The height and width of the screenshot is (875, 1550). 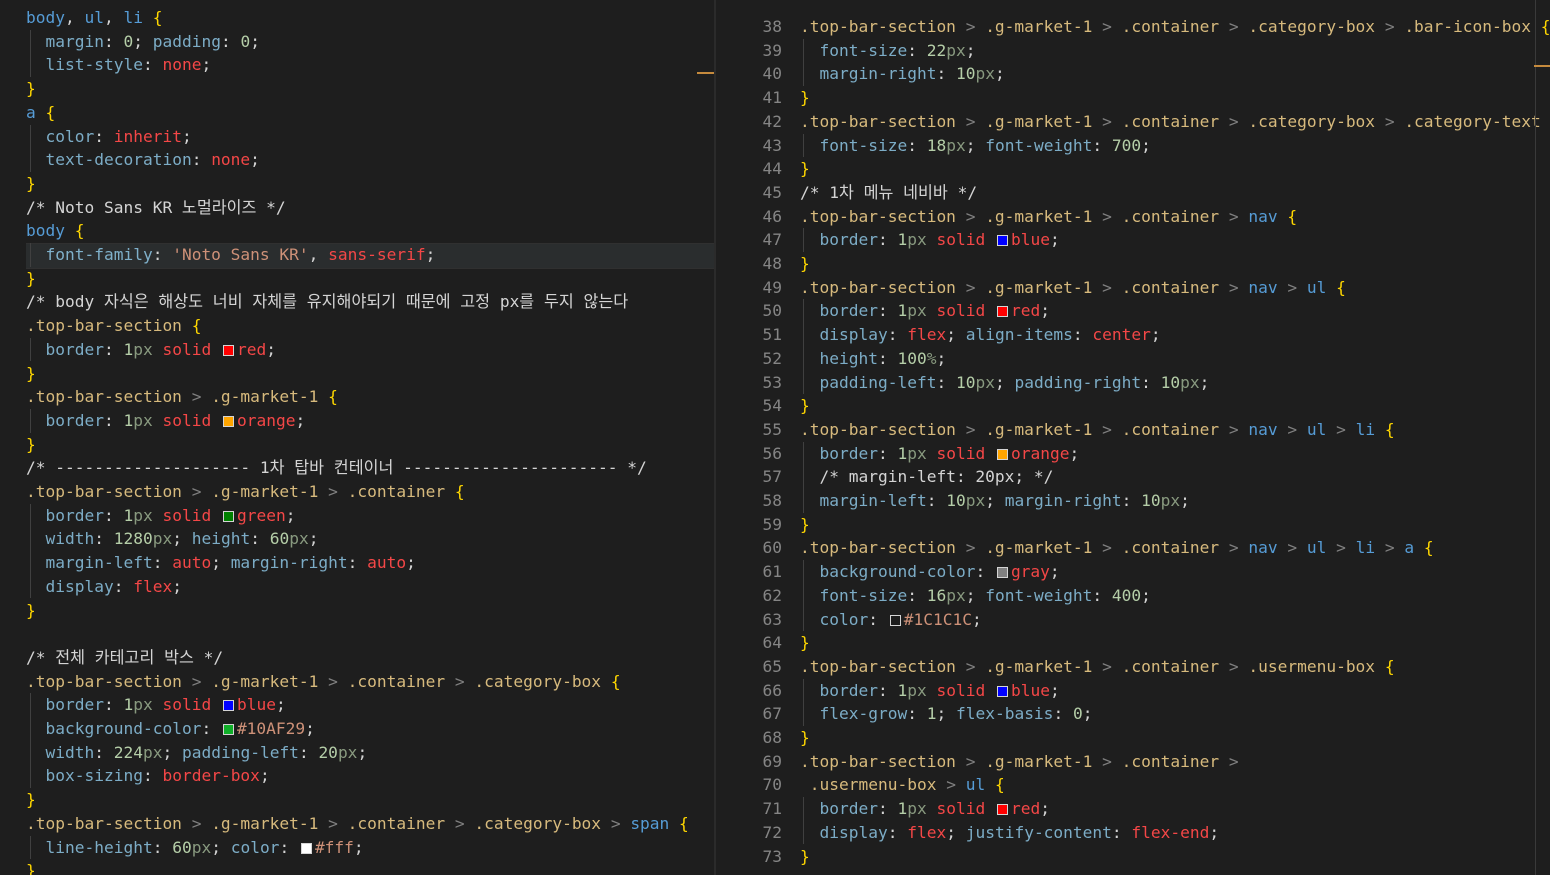 I want to click on line-number: 40, so click(x=772, y=74).